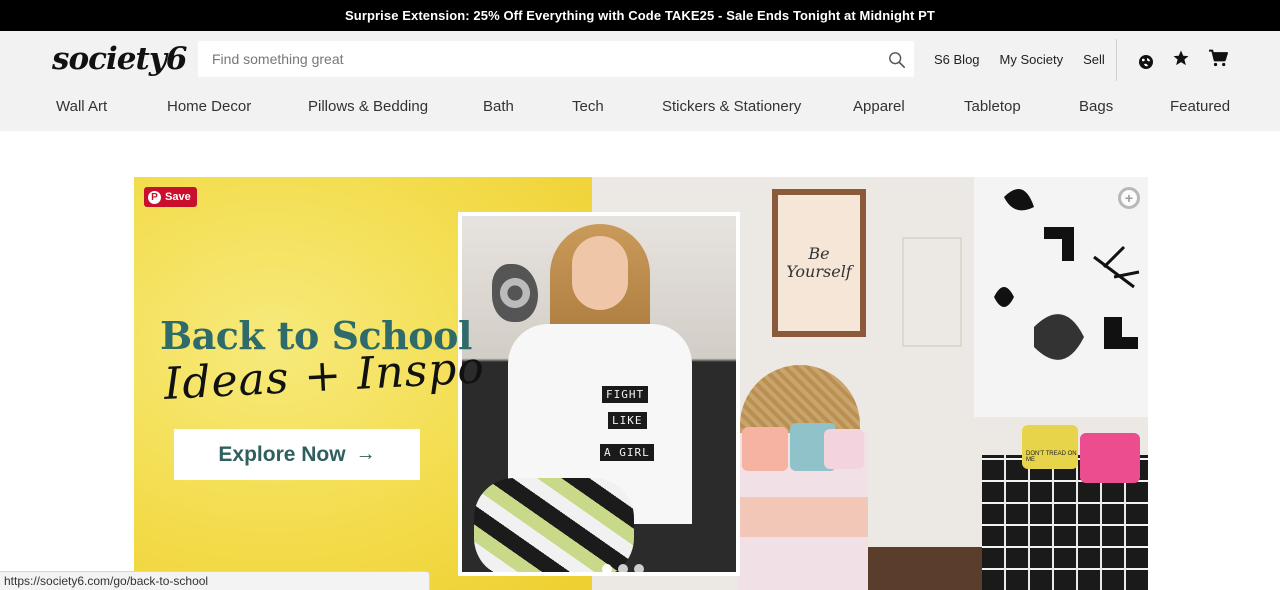  Describe the element at coordinates (215, 580) in the screenshot. I see `status-bar-url: https://society6.com/go/back-to-school` at that location.